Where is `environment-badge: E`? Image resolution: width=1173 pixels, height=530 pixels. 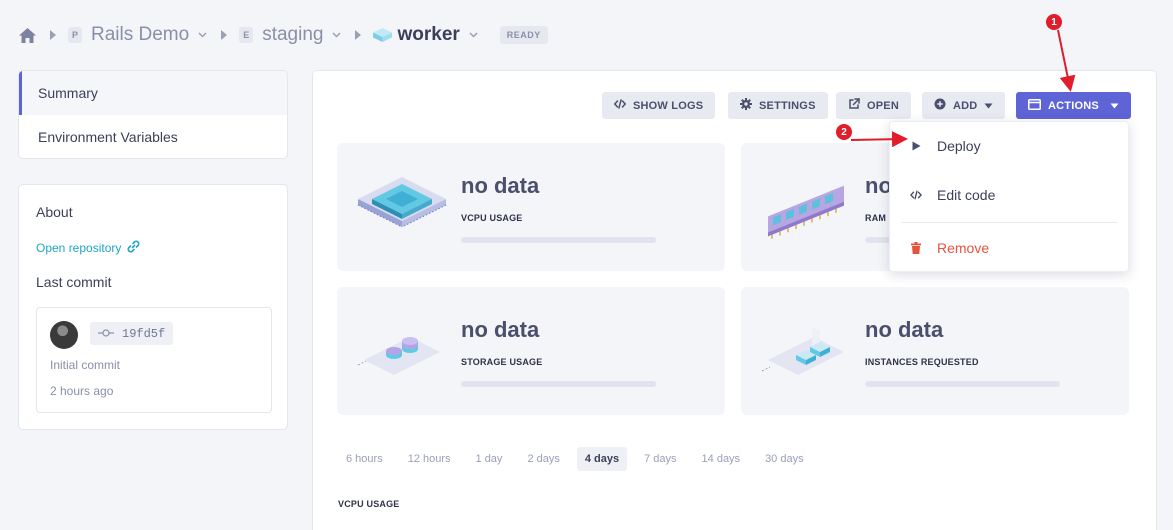
environment-badge: E is located at coordinates (246, 35).